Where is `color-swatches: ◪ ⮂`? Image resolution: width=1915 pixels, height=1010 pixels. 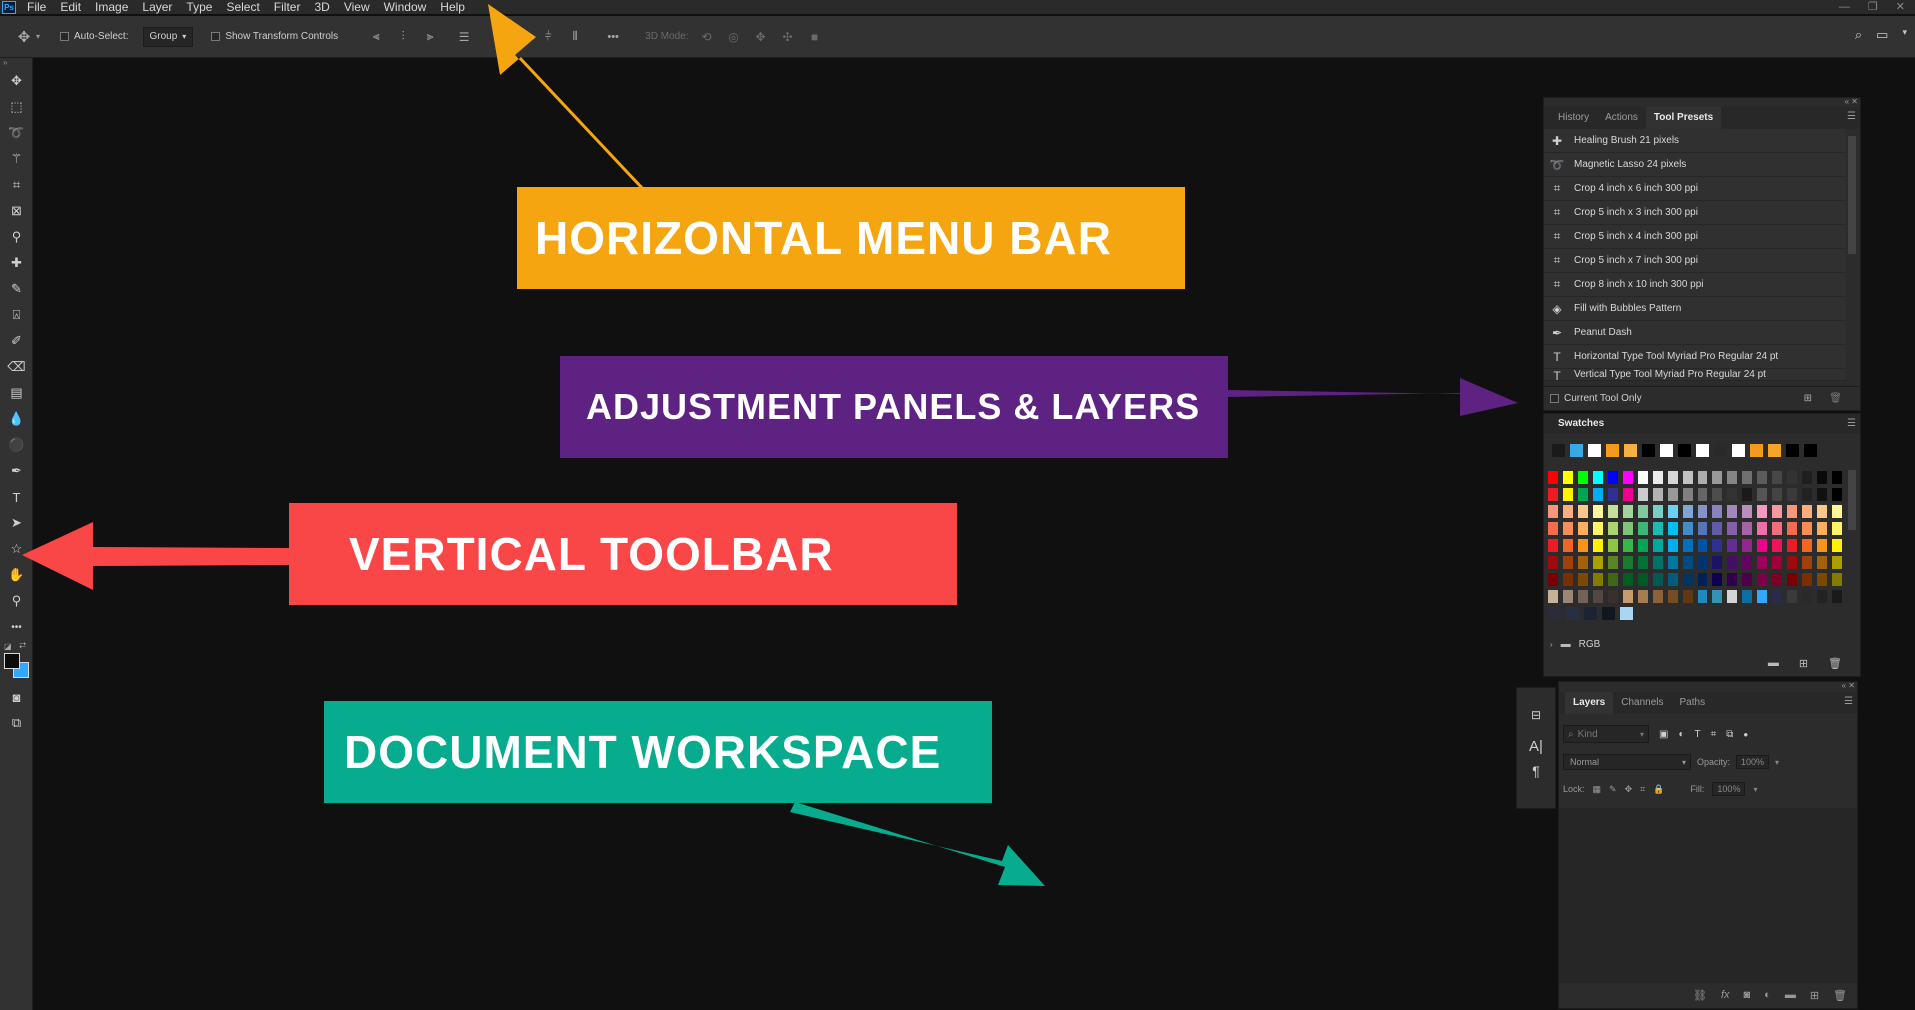
color-swatches: ◪ ⮂ is located at coordinates (16, 662).